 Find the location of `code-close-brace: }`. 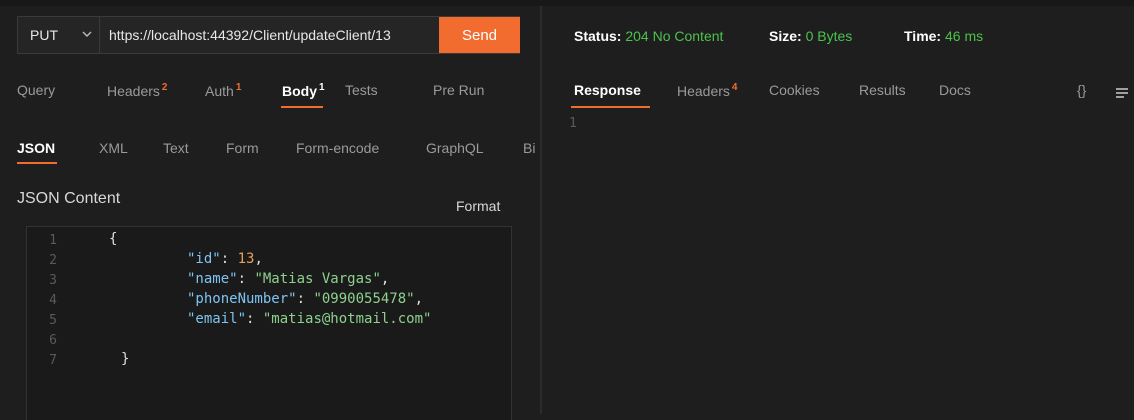

code-close-brace: } is located at coordinates (125, 359).